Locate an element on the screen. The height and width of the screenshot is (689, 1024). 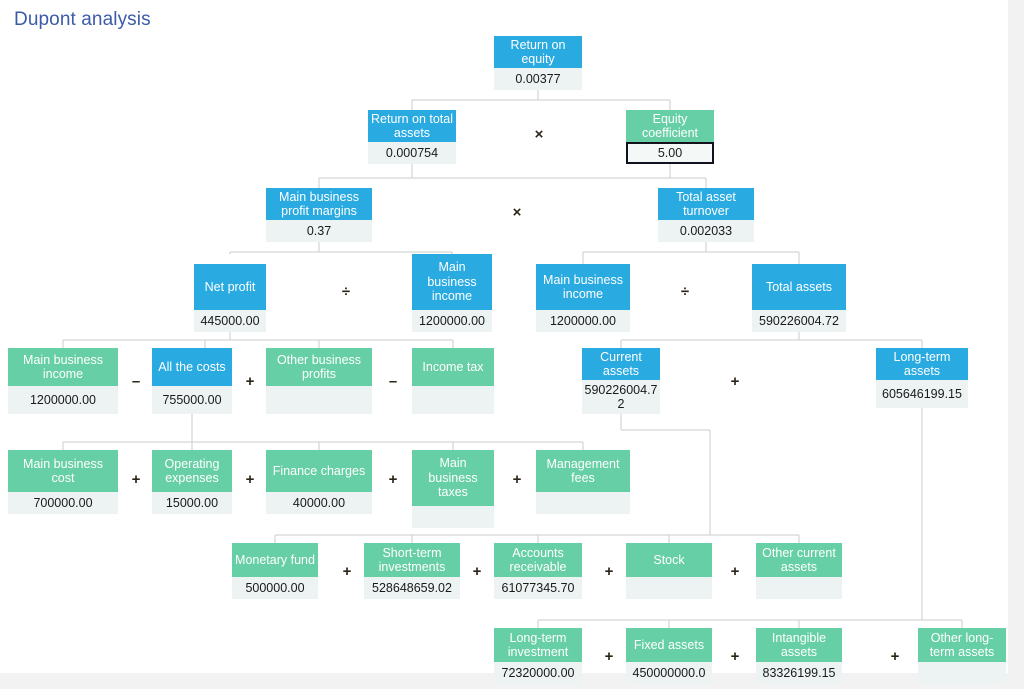
node-rota: Return on total assets 0.000754 is located at coordinates (412, 137).